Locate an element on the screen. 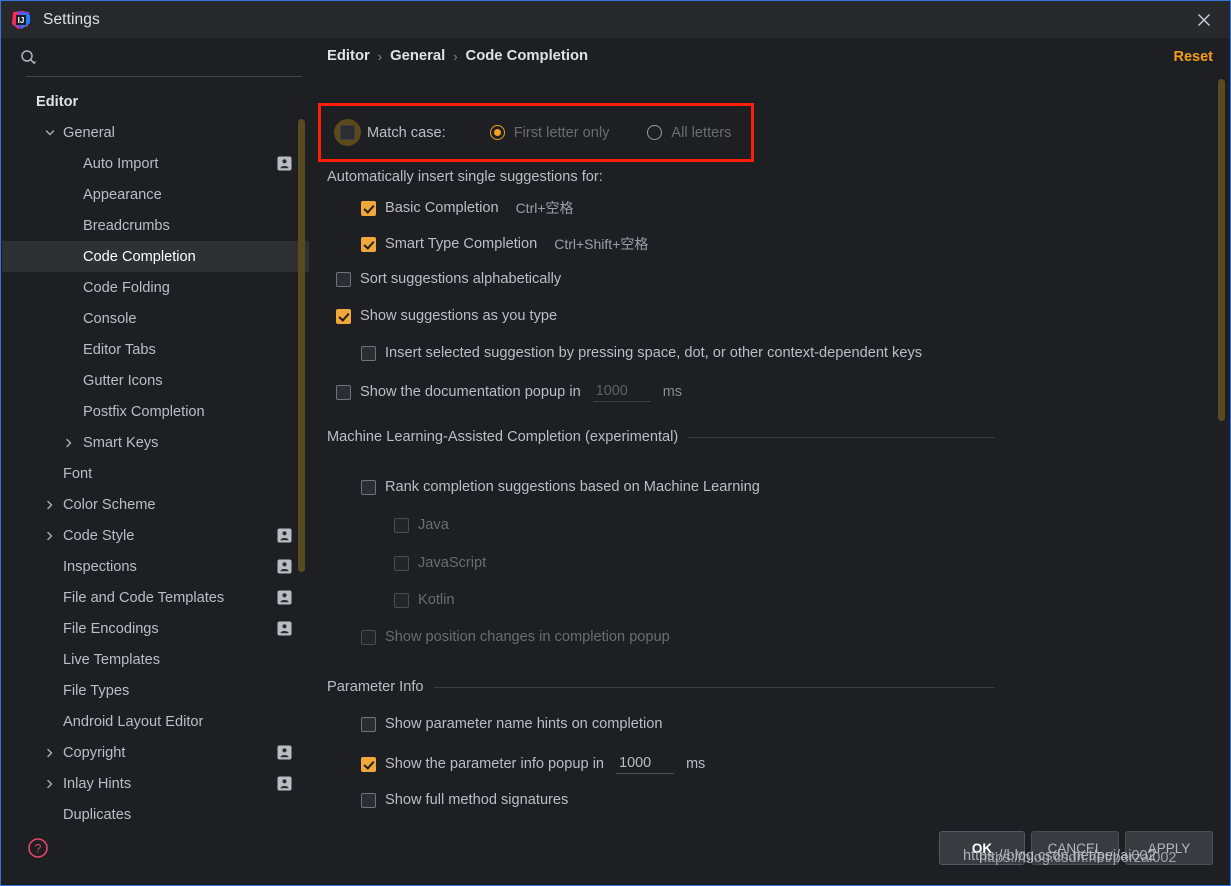 Image resolution: width=1231 pixels, height=886 pixels. all-letters-radio is located at coordinates (655, 132).